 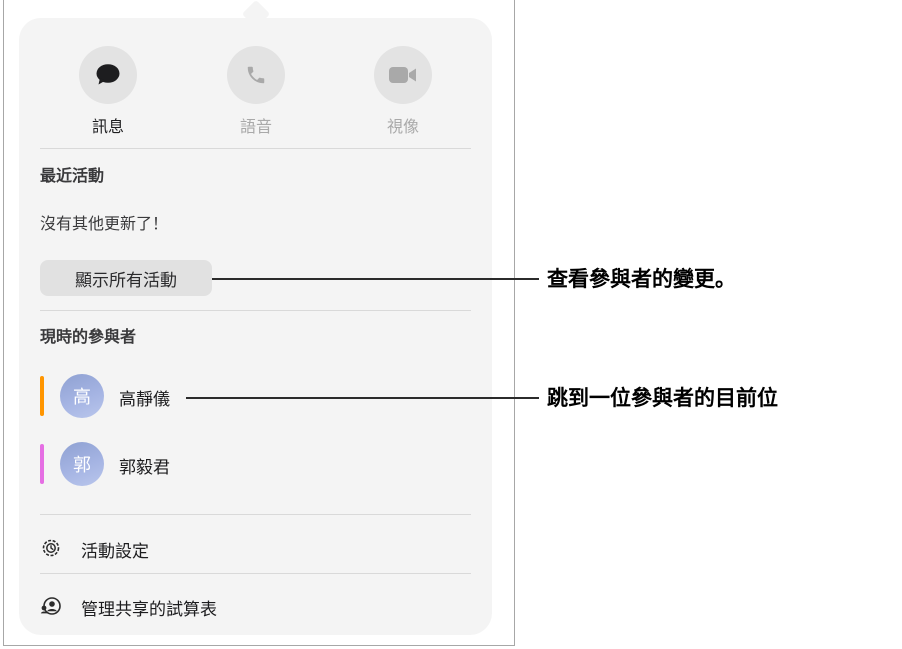 I want to click on callout-jump-to: 跳到一位參與者的目前位, so click(x=662, y=398).